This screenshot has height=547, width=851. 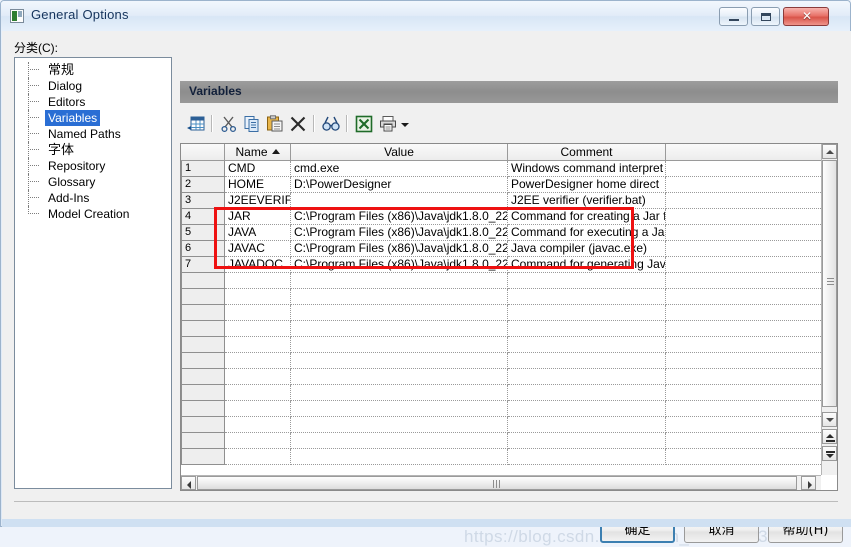 What do you see at coordinates (188, 483) in the screenshot?
I see `scroll-left-button` at bounding box center [188, 483].